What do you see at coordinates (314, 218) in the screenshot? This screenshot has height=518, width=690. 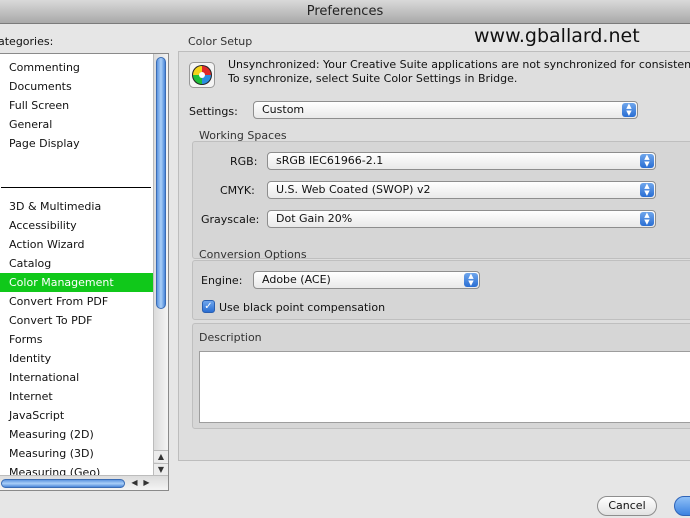 I see `grayscale-value: Dot Gain 20%` at bounding box center [314, 218].